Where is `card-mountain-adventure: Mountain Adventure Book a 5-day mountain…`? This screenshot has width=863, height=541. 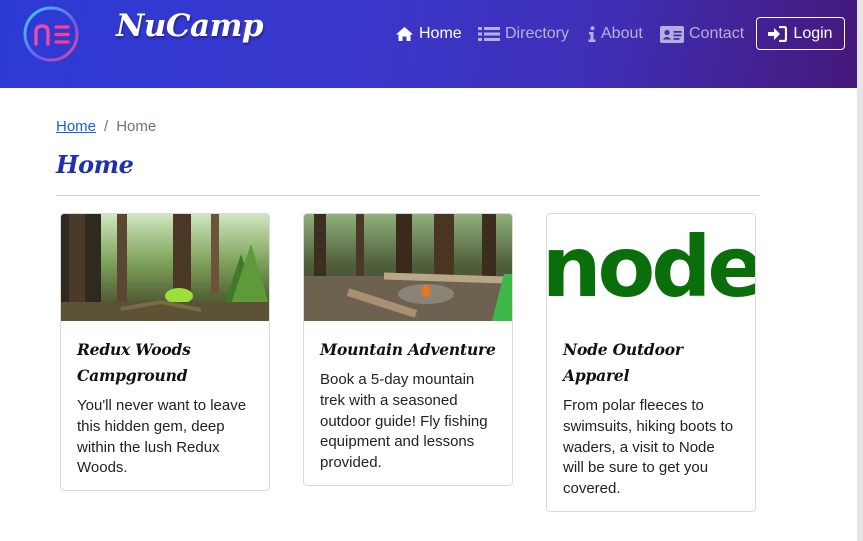 card-mountain-adventure: Mountain Adventure Book a 5-day mountain… is located at coordinates (408, 349).